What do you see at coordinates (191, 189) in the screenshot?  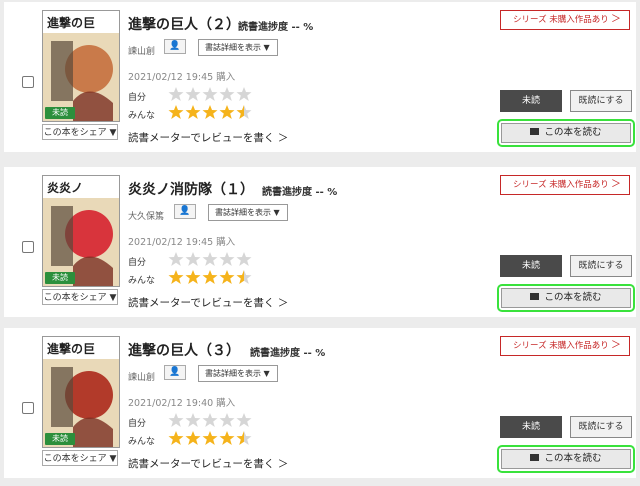 I see `book-title: 炎炎ノ消防隊（１）` at bounding box center [191, 189].